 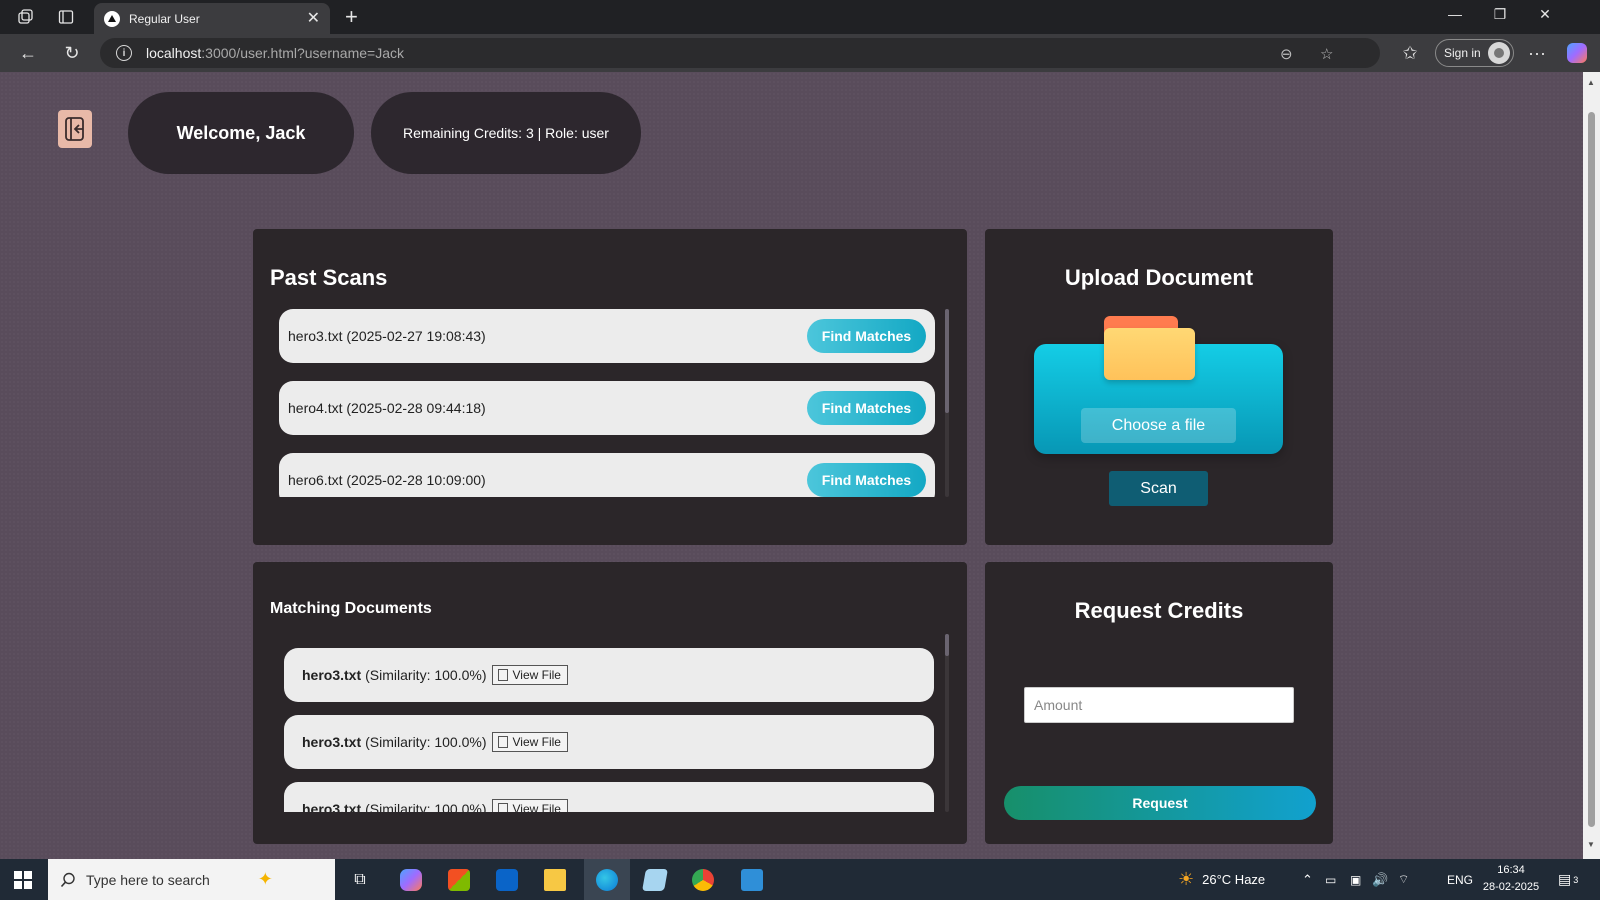 What do you see at coordinates (1537, 53) in the screenshot?
I see `more-options-icon: ···` at bounding box center [1537, 53].